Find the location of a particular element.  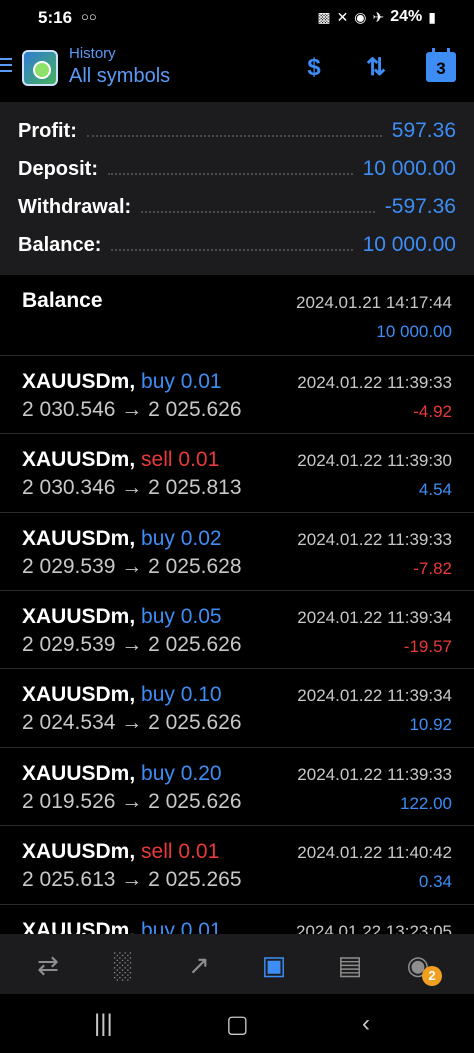

deal-symbol: XAUUSDm, buy 0.01 is located at coordinates (122, 382).